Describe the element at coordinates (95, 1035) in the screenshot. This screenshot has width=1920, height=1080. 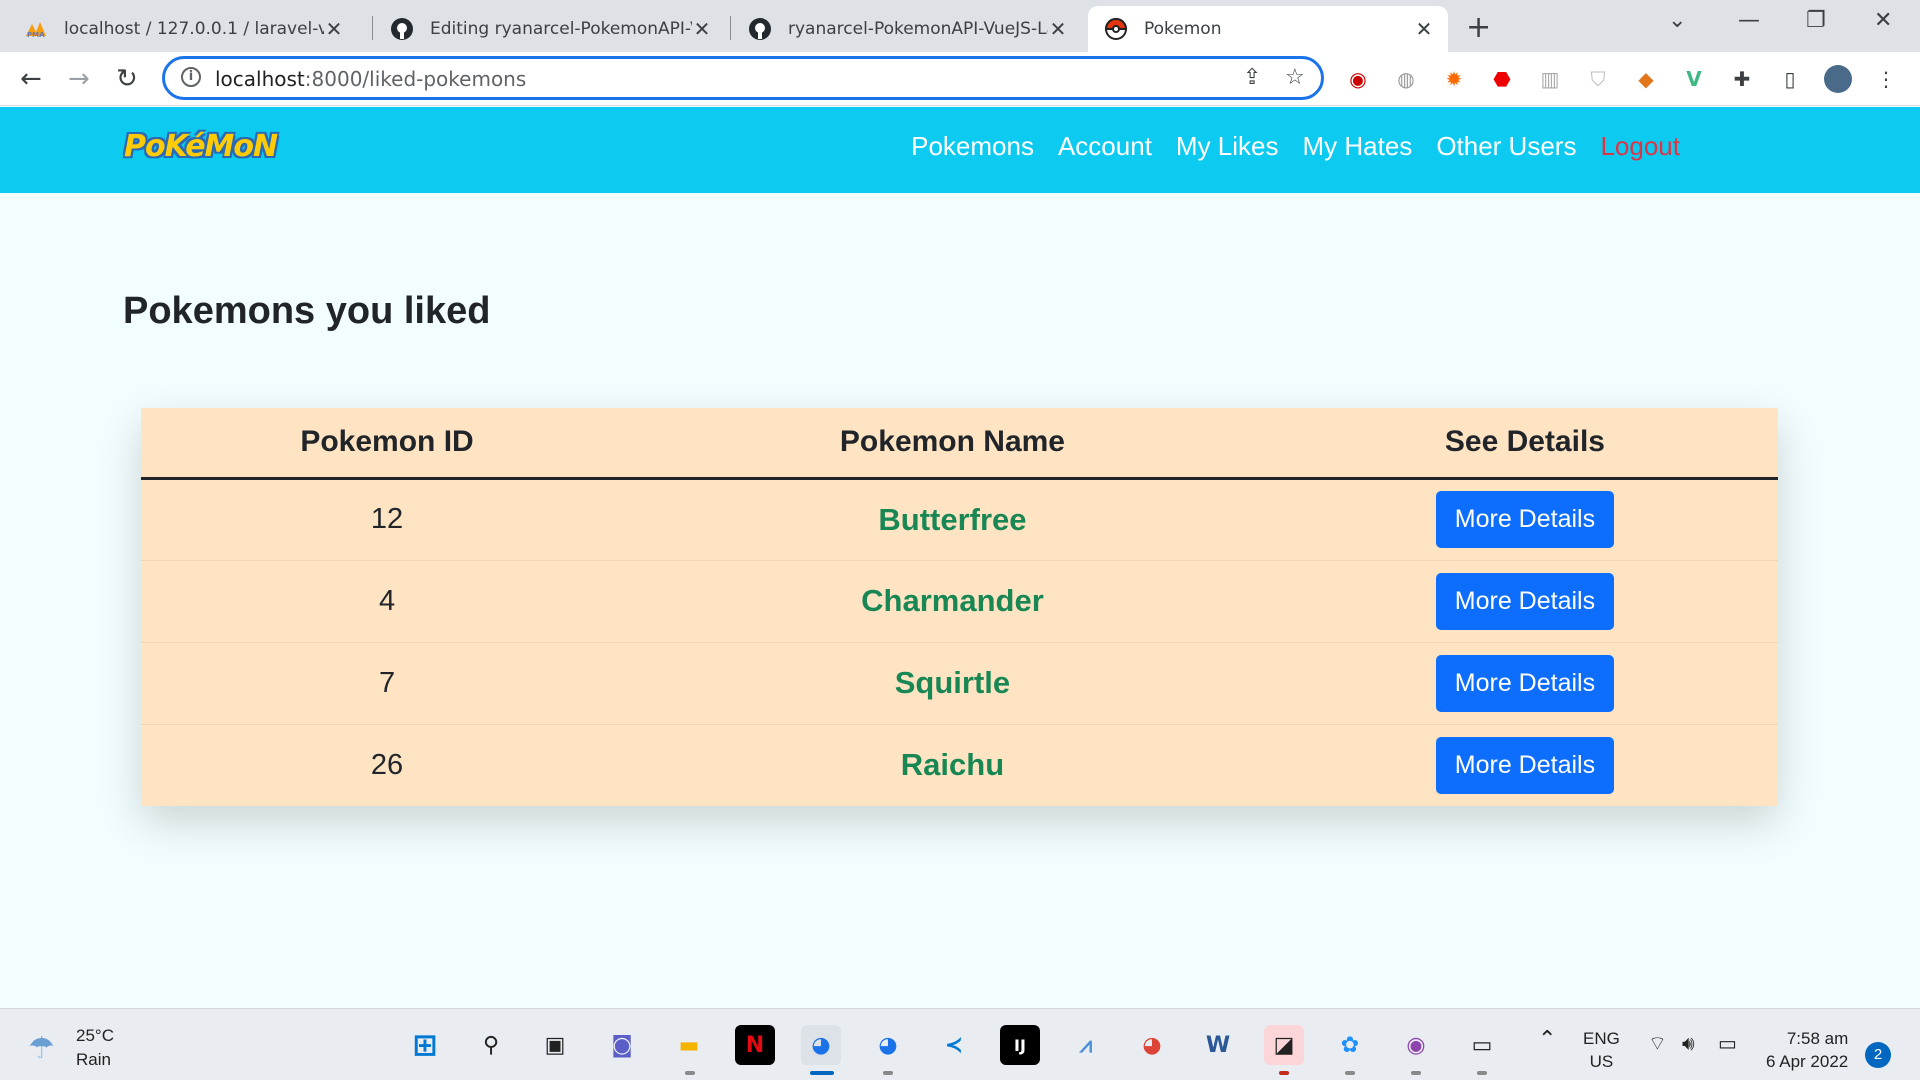
I see `weather-temperature: 25°C` at that location.